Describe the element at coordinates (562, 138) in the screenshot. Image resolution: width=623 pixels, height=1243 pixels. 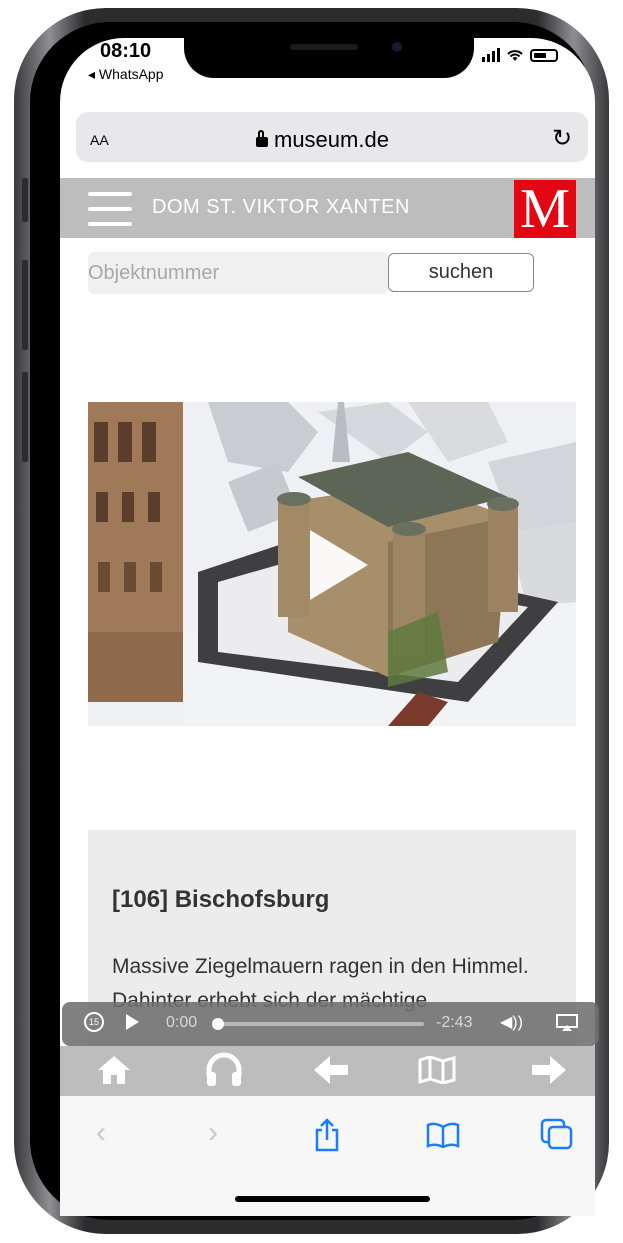
I see `reload-icon: ↻` at that location.